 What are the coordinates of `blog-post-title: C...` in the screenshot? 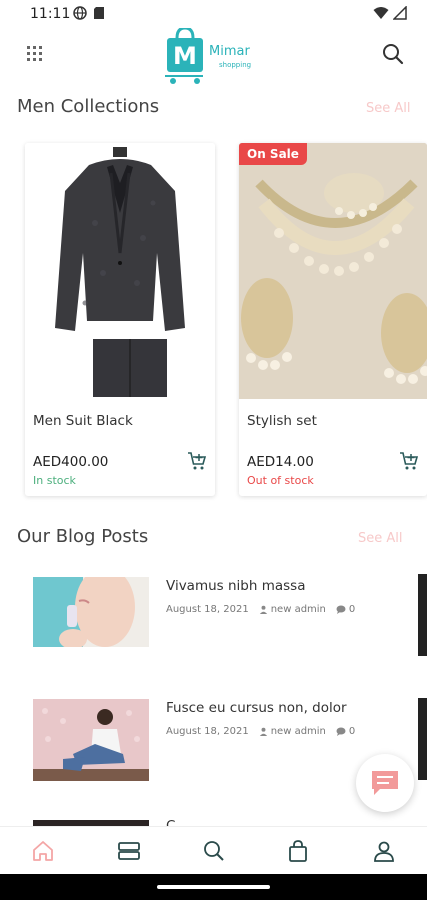 It's located at (177, 822).